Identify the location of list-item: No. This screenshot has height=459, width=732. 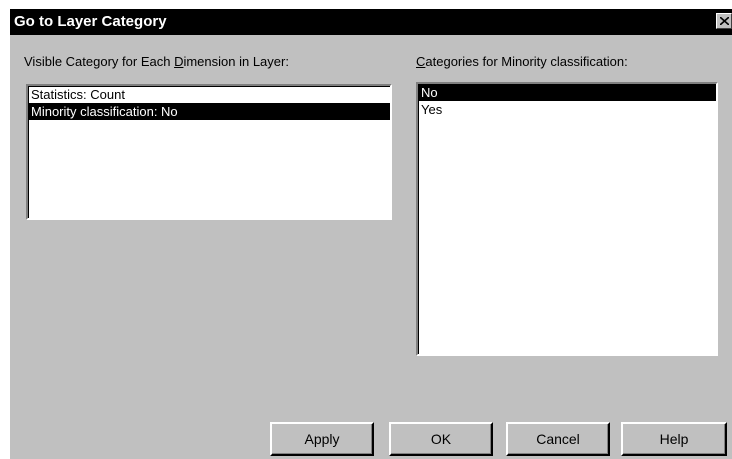
(567, 92).